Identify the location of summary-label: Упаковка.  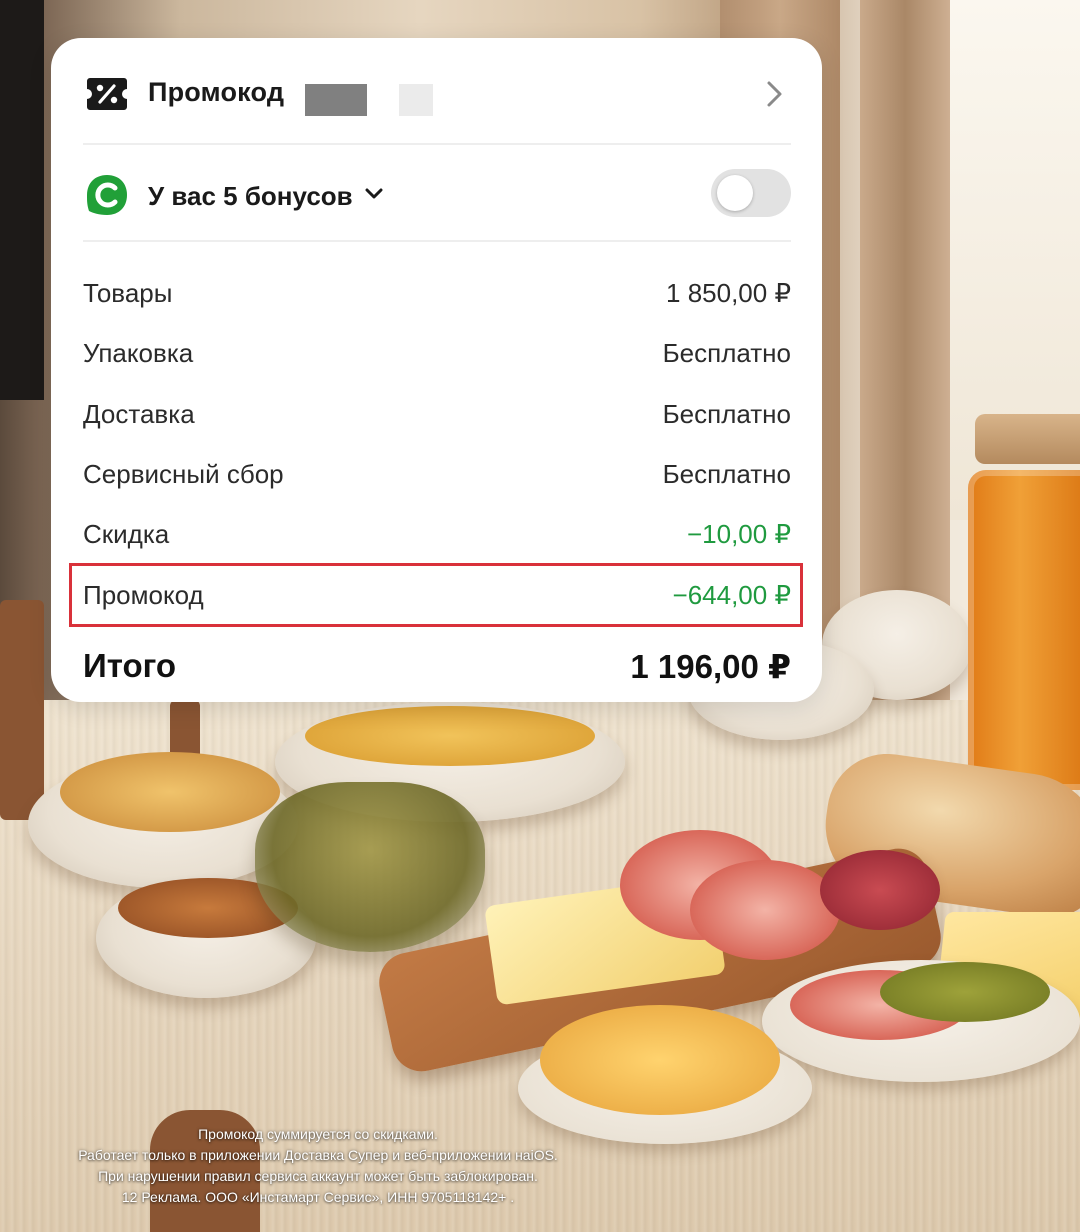
(138, 353).